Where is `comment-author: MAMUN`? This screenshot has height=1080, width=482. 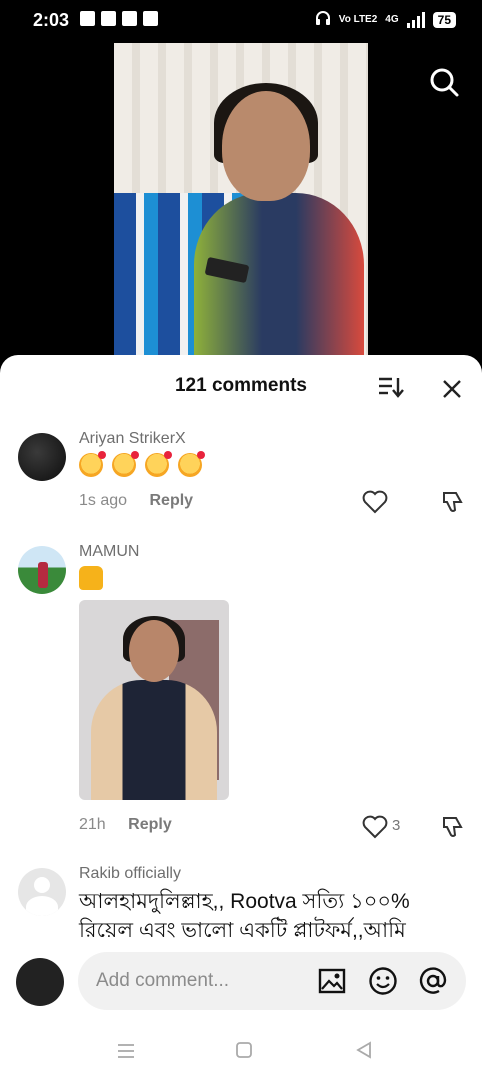 comment-author: MAMUN is located at coordinates (109, 552).